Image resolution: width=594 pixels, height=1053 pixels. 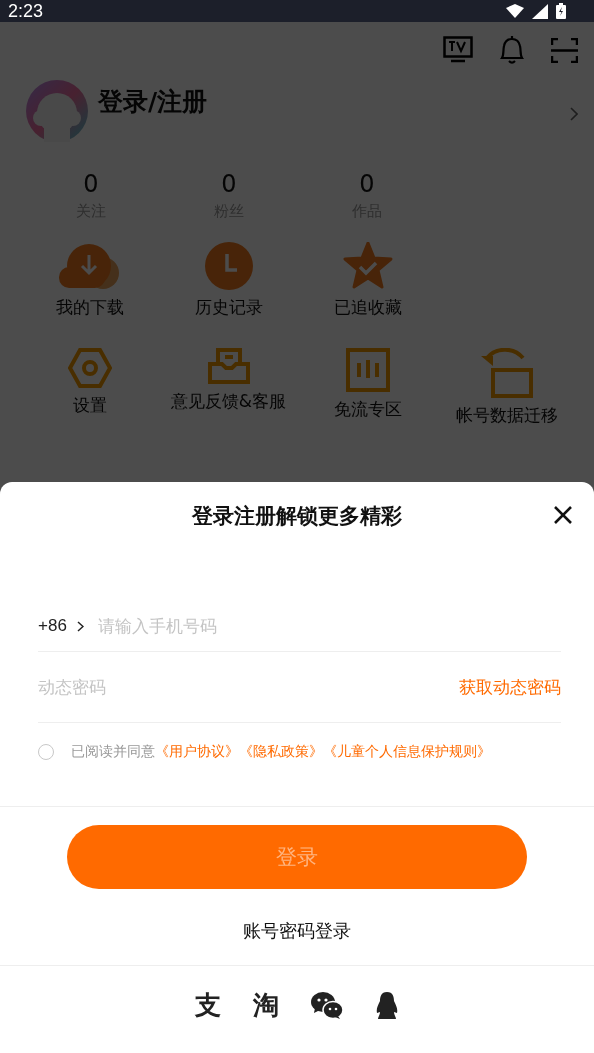 What do you see at coordinates (266, 1005) in the screenshot?
I see `login-option: 淘` at bounding box center [266, 1005].